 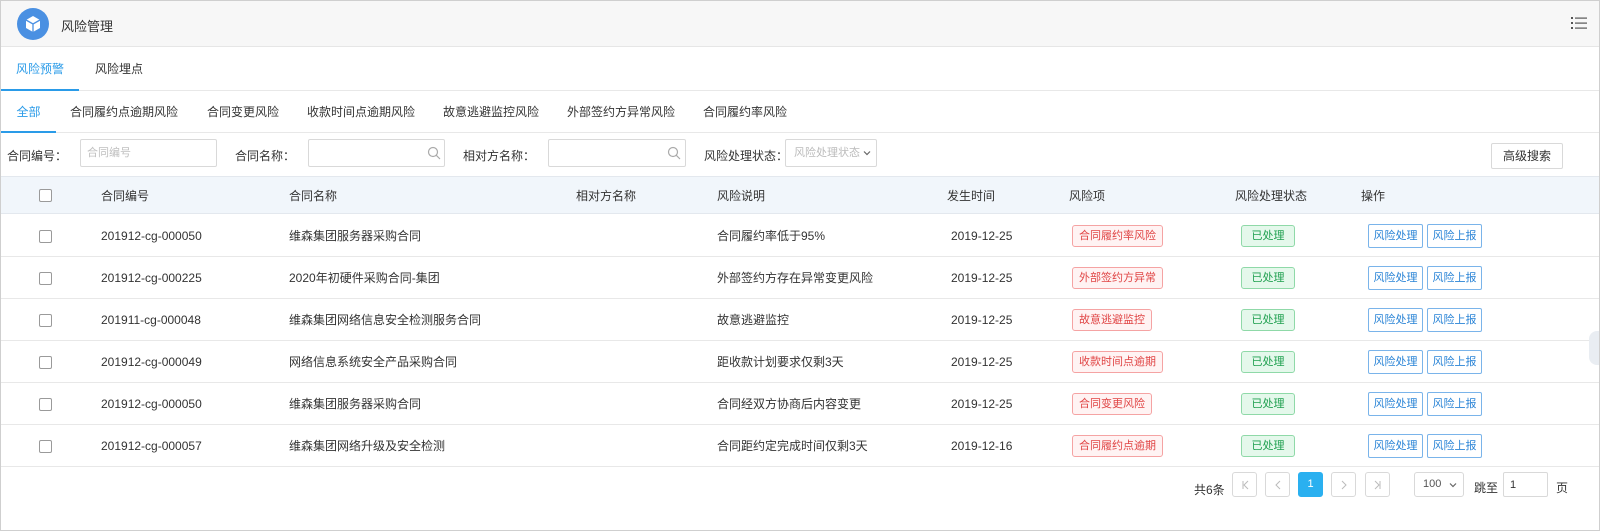 I want to click on th-counterparty: 相对方名称, so click(x=606, y=196).